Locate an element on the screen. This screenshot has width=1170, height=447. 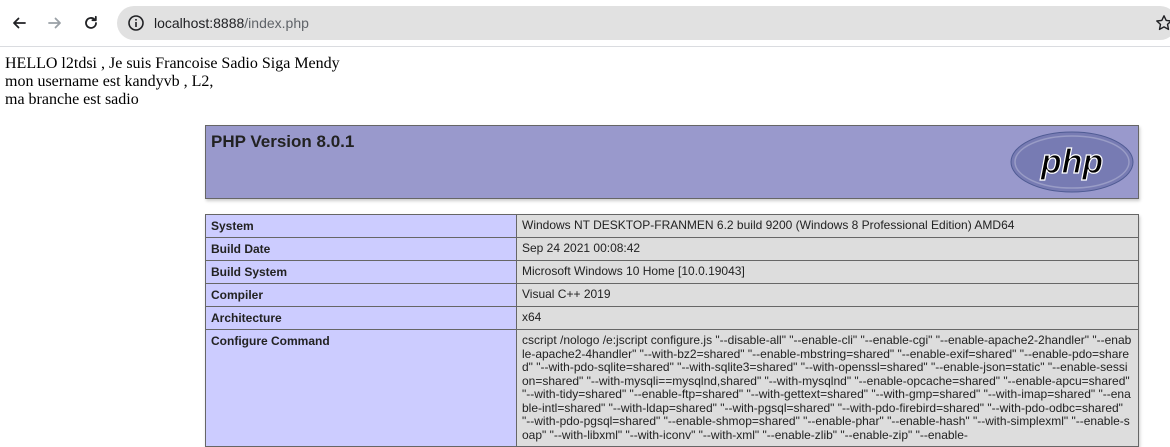
url-host: localhost:8888 is located at coordinates (199, 23).